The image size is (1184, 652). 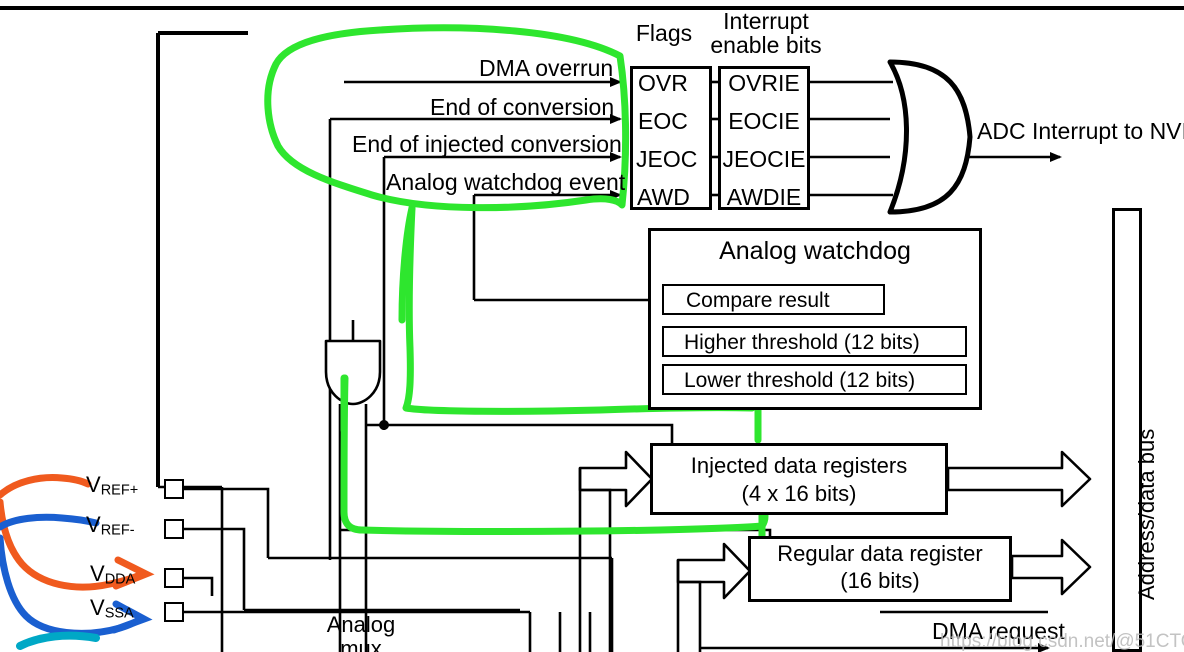 I want to click on flags-column-header: Flags, so click(x=664, y=33).